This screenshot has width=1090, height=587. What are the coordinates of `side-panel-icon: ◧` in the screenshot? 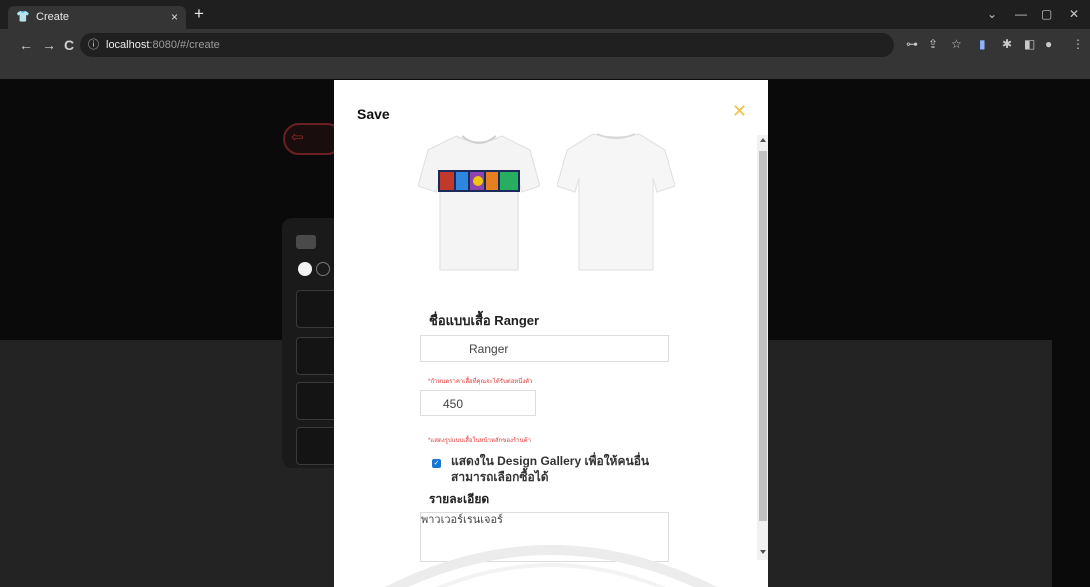 It's located at (1029, 44).